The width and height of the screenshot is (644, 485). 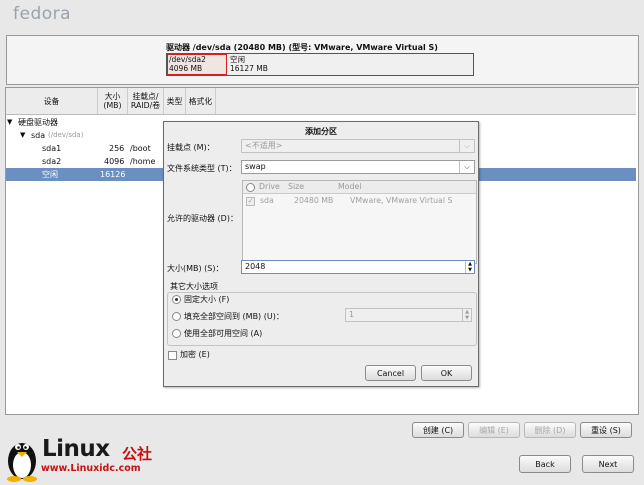 I want to click on cancel-button-label: Cancel, so click(x=390, y=373).